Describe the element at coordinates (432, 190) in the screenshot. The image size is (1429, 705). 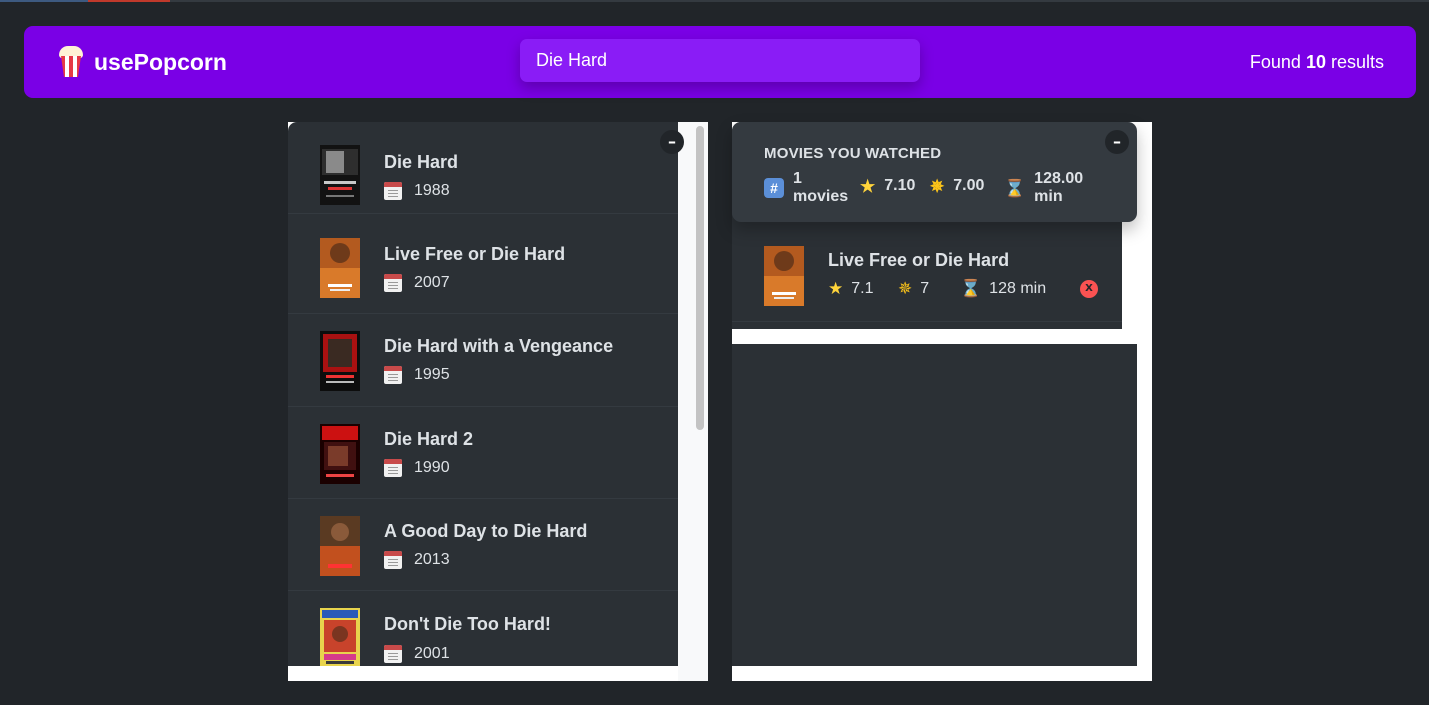
I see `year-text: 1988` at that location.